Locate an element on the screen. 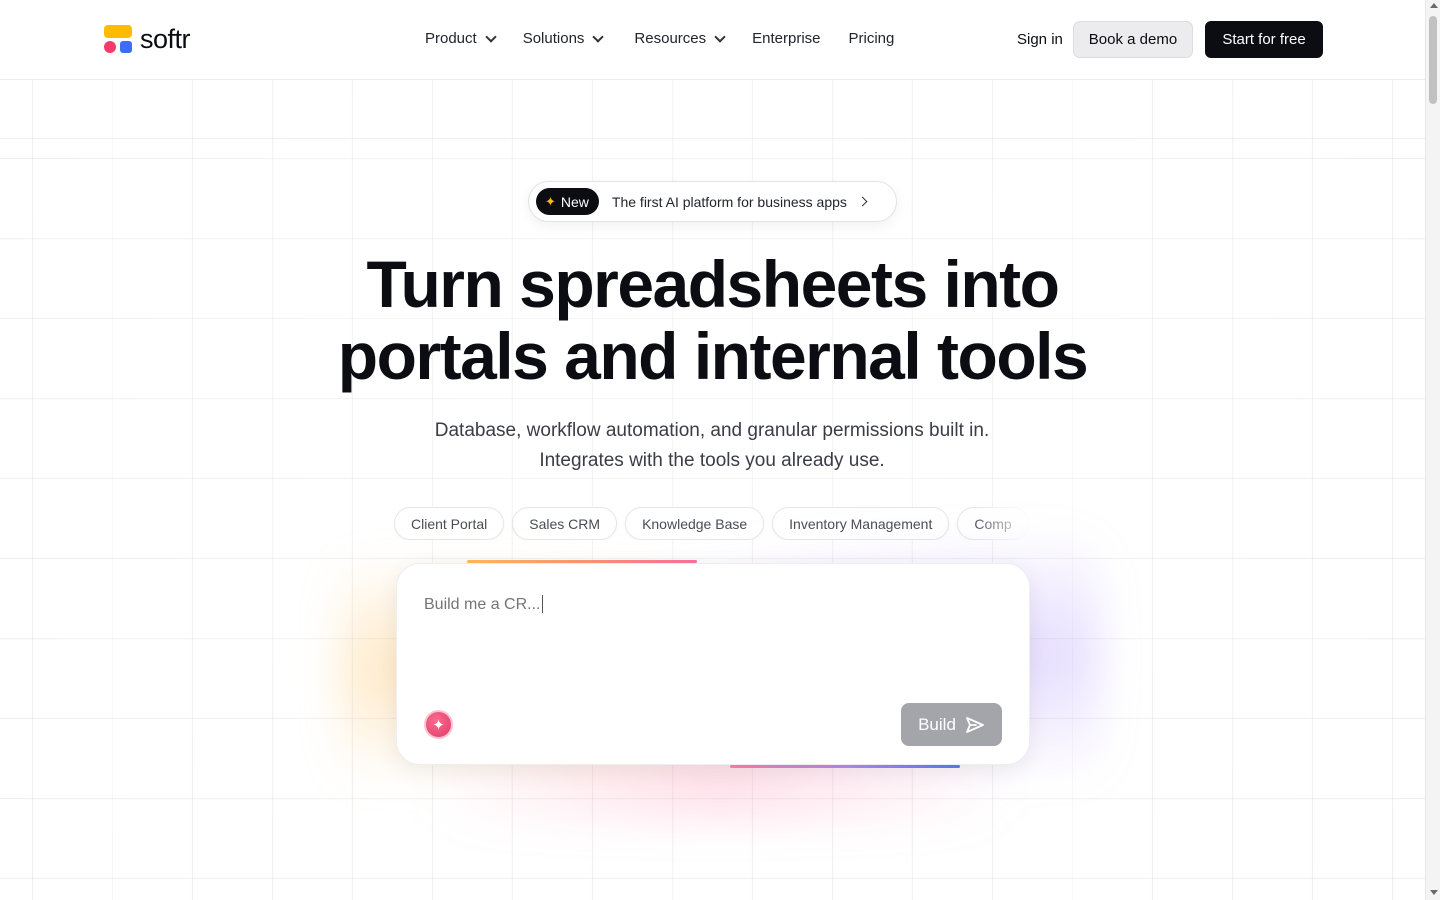 The height and width of the screenshot is (900, 1440). nav-item-label: Solutions is located at coordinates (553, 38).